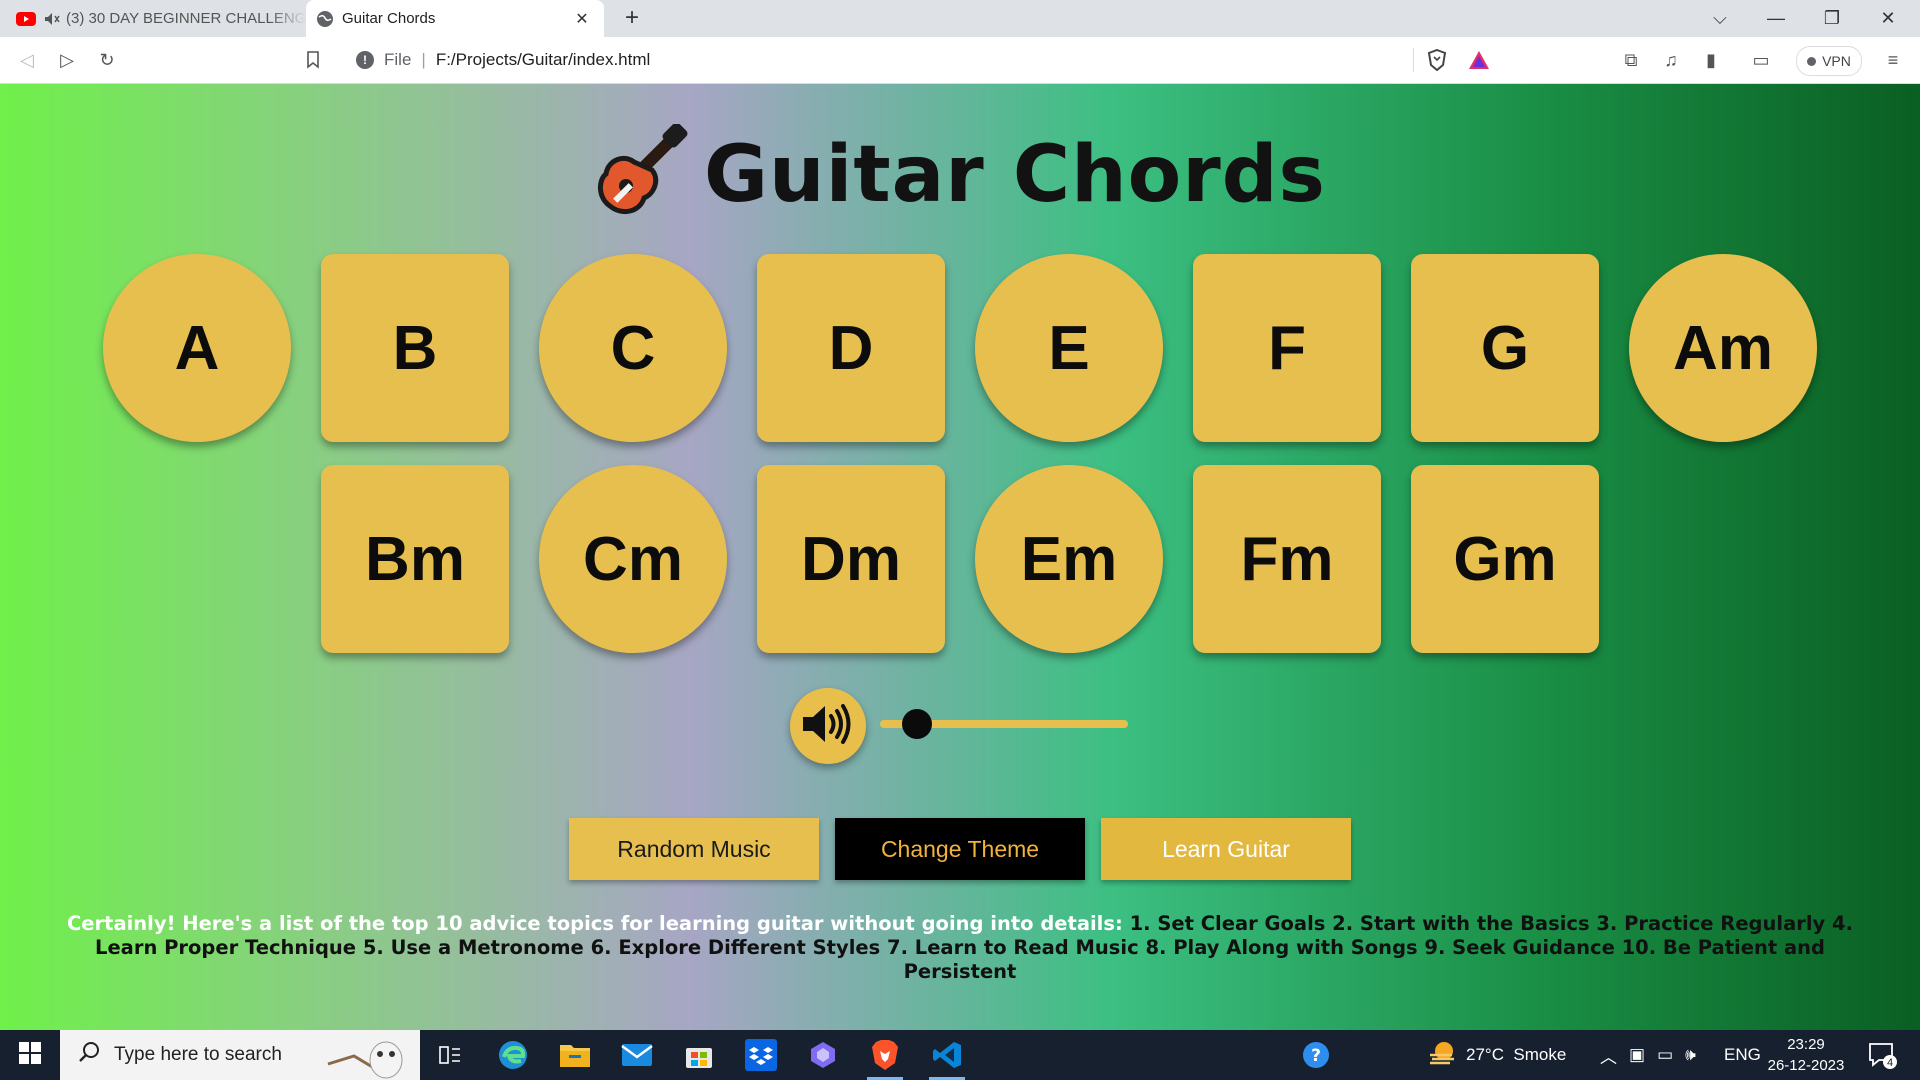 The width and height of the screenshot is (1920, 1086). What do you see at coordinates (1720, 18) in the screenshot?
I see `tab-search-chevron-icon: ⌵` at bounding box center [1720, 18].